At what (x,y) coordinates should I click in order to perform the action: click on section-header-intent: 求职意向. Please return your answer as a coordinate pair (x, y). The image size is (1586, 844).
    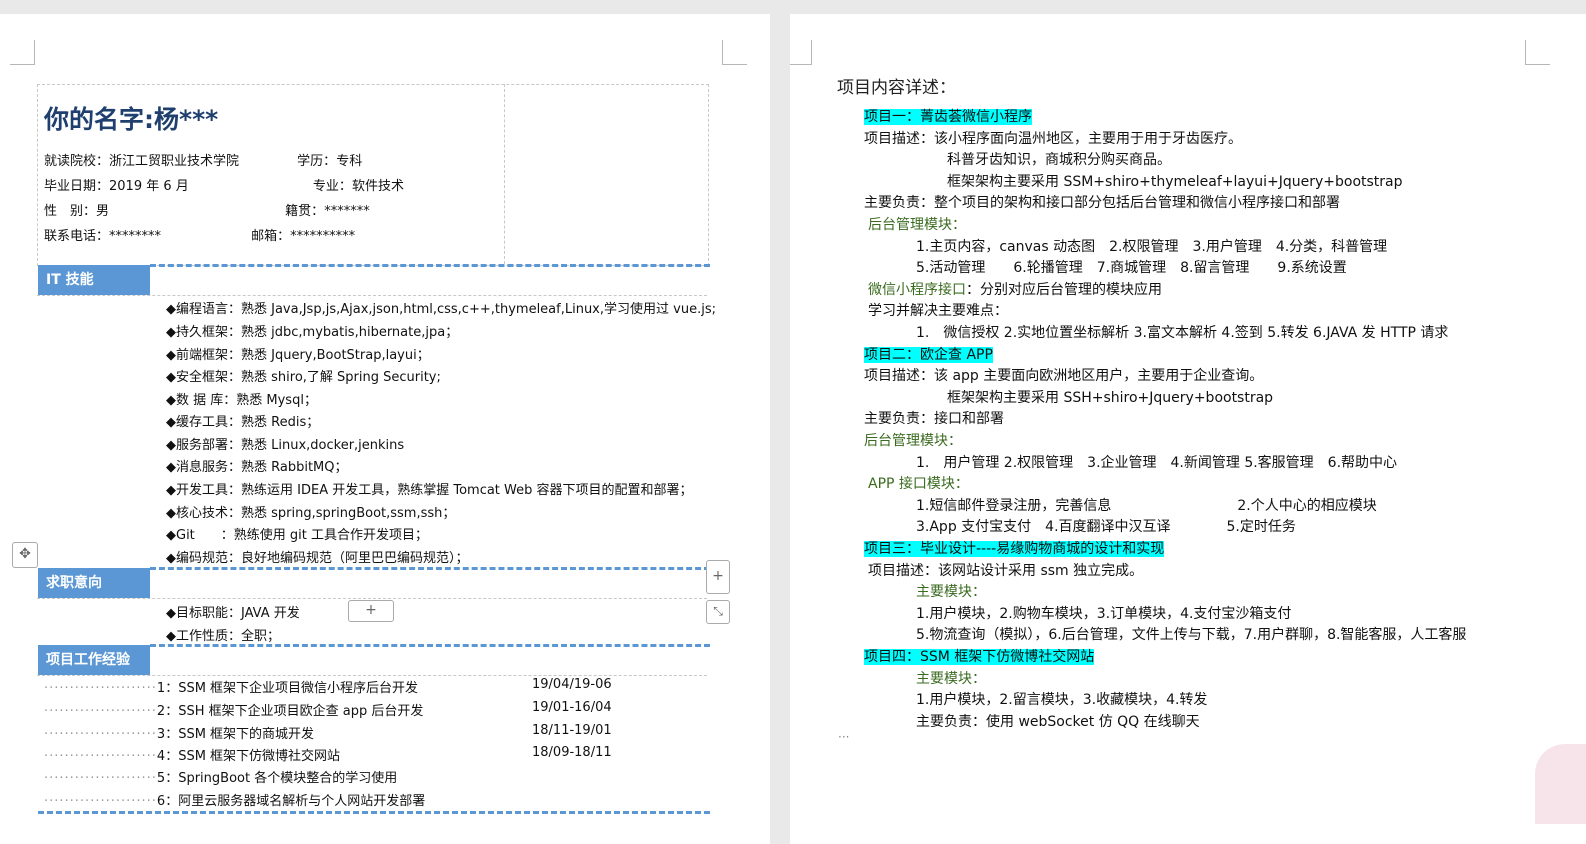
    Looking at the image, I should click on (94, 583).